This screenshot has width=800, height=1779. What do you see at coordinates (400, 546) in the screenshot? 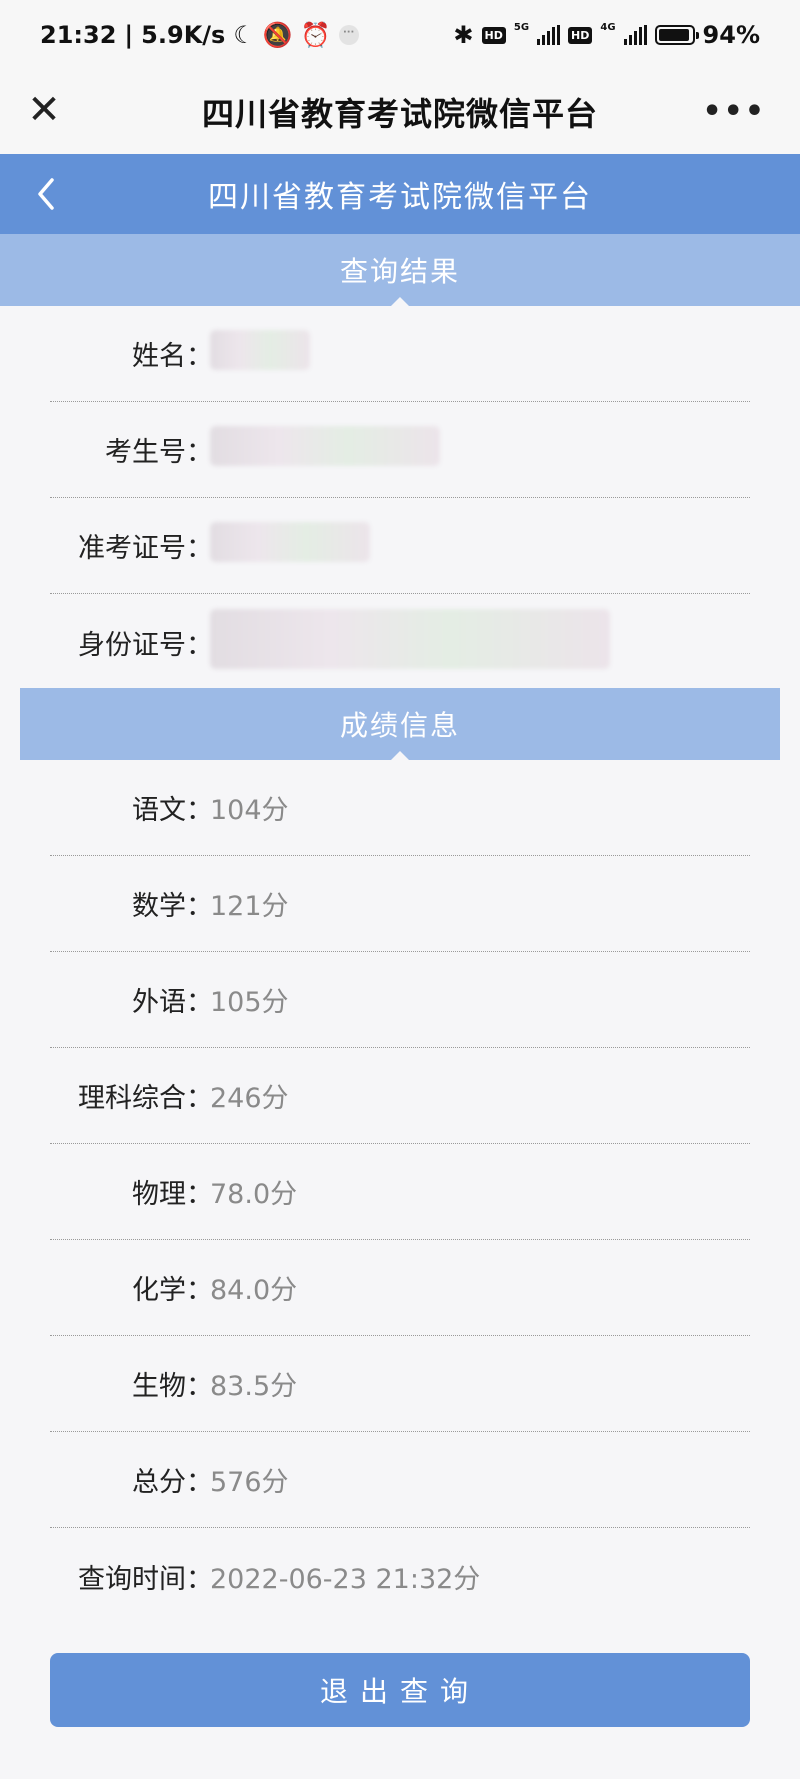
I see `info-row-admission-ticket: 准考证号 ：` at bounding box center [400, 546].